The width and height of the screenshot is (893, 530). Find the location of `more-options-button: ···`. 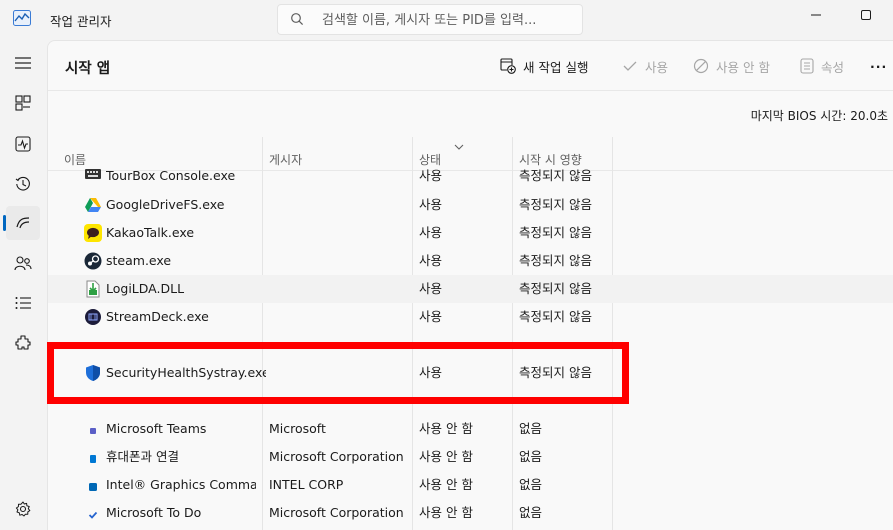

more-options-button: ··· is located at coordinates (878, 66).